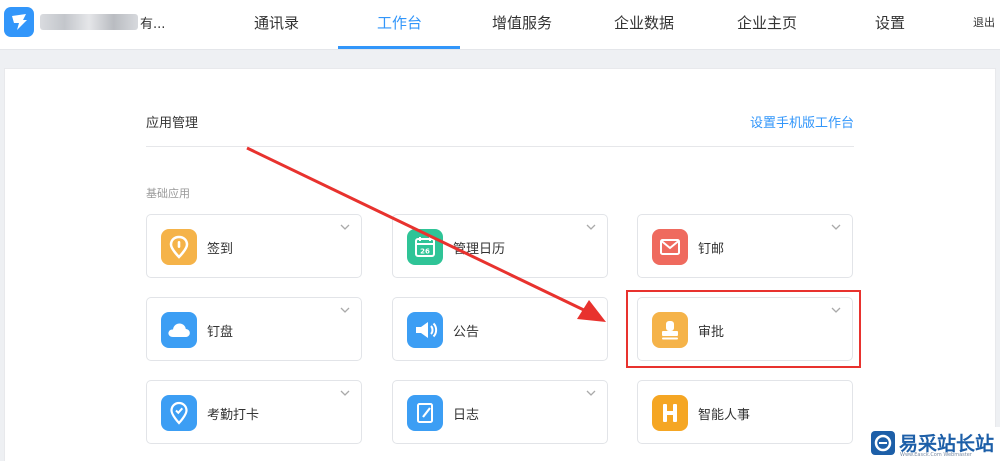  What do you see at coordinates (426, 234) in the screenshot?
I see `annotation-arrow` at bounding box center [426, 234].